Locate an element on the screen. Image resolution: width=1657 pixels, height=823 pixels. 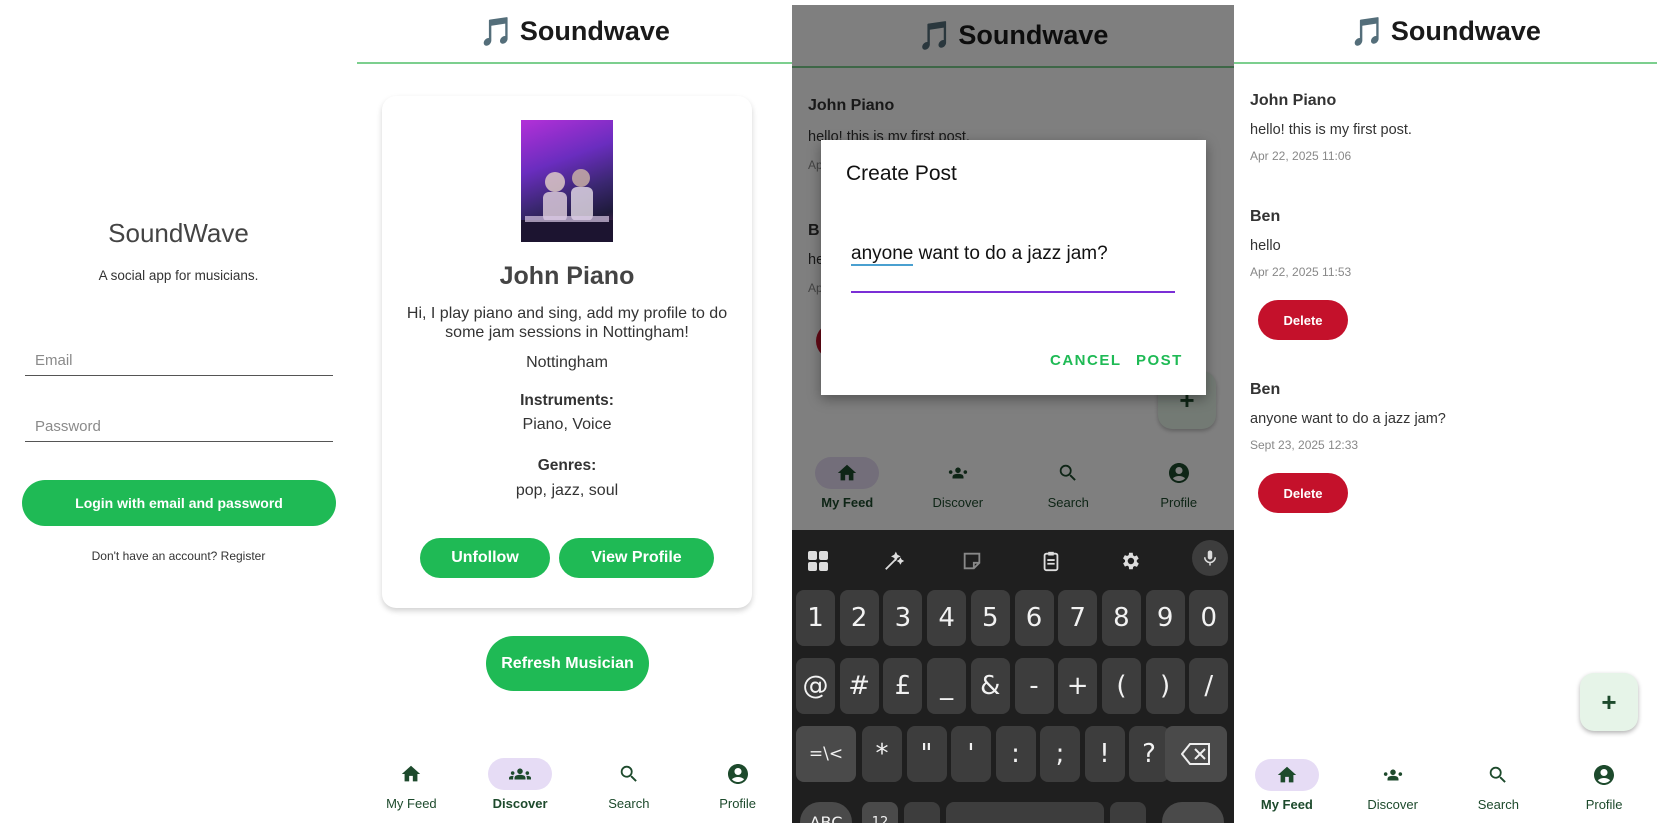
post-text: hello! this is my first post. is located at coordinates (1331, 130).